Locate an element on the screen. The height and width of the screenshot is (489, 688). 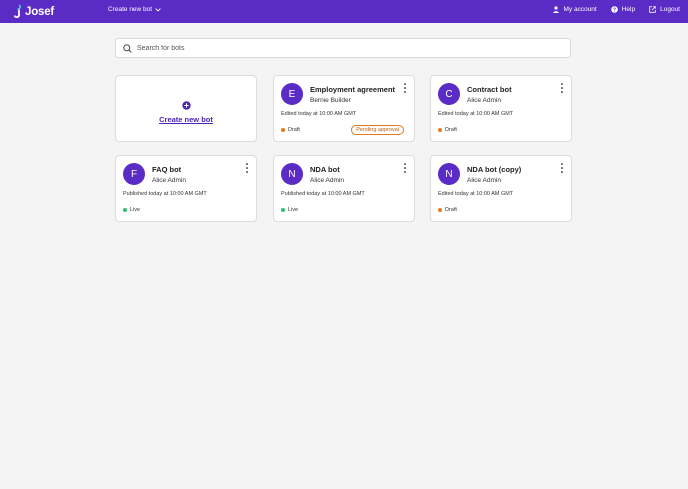
search-bar is located at coordinates (343, 48).